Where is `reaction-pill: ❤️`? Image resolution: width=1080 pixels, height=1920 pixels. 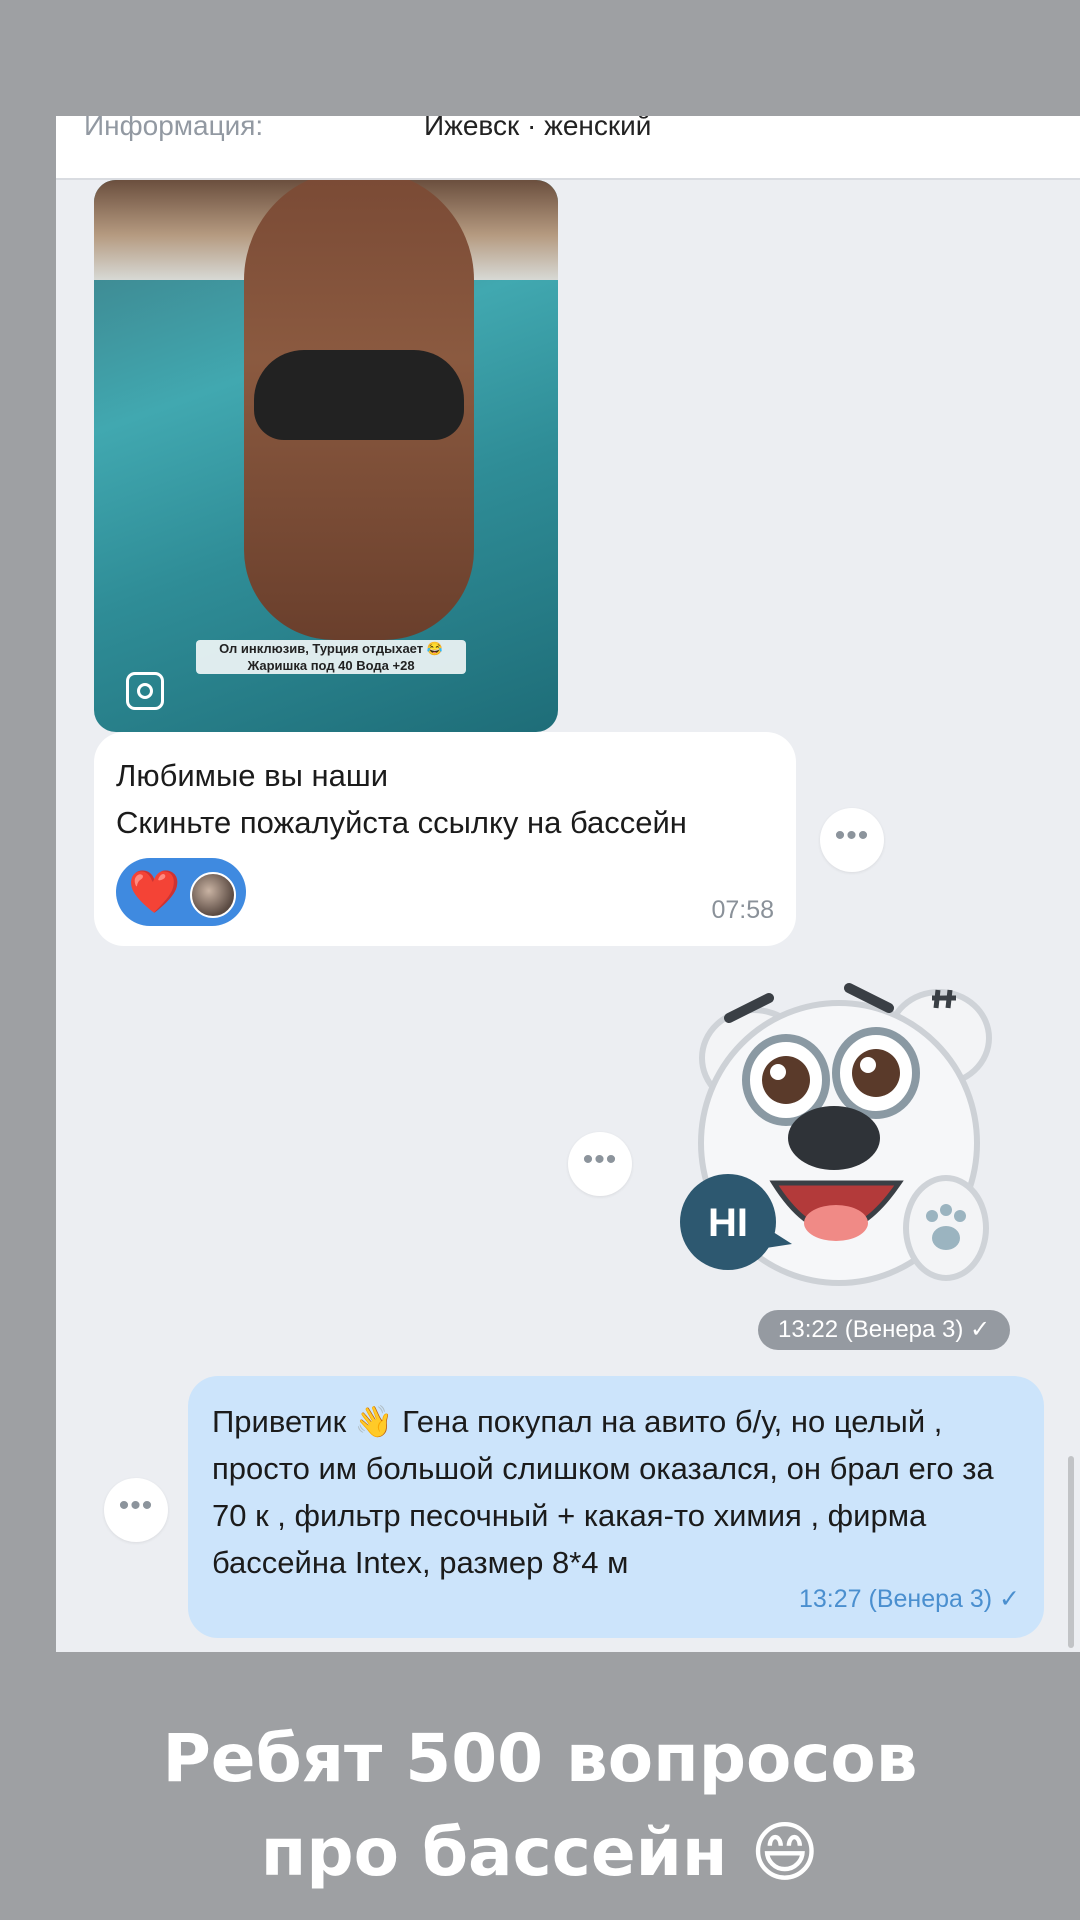 reaction-pill: ❤️ is located at coordinates (181, 892).